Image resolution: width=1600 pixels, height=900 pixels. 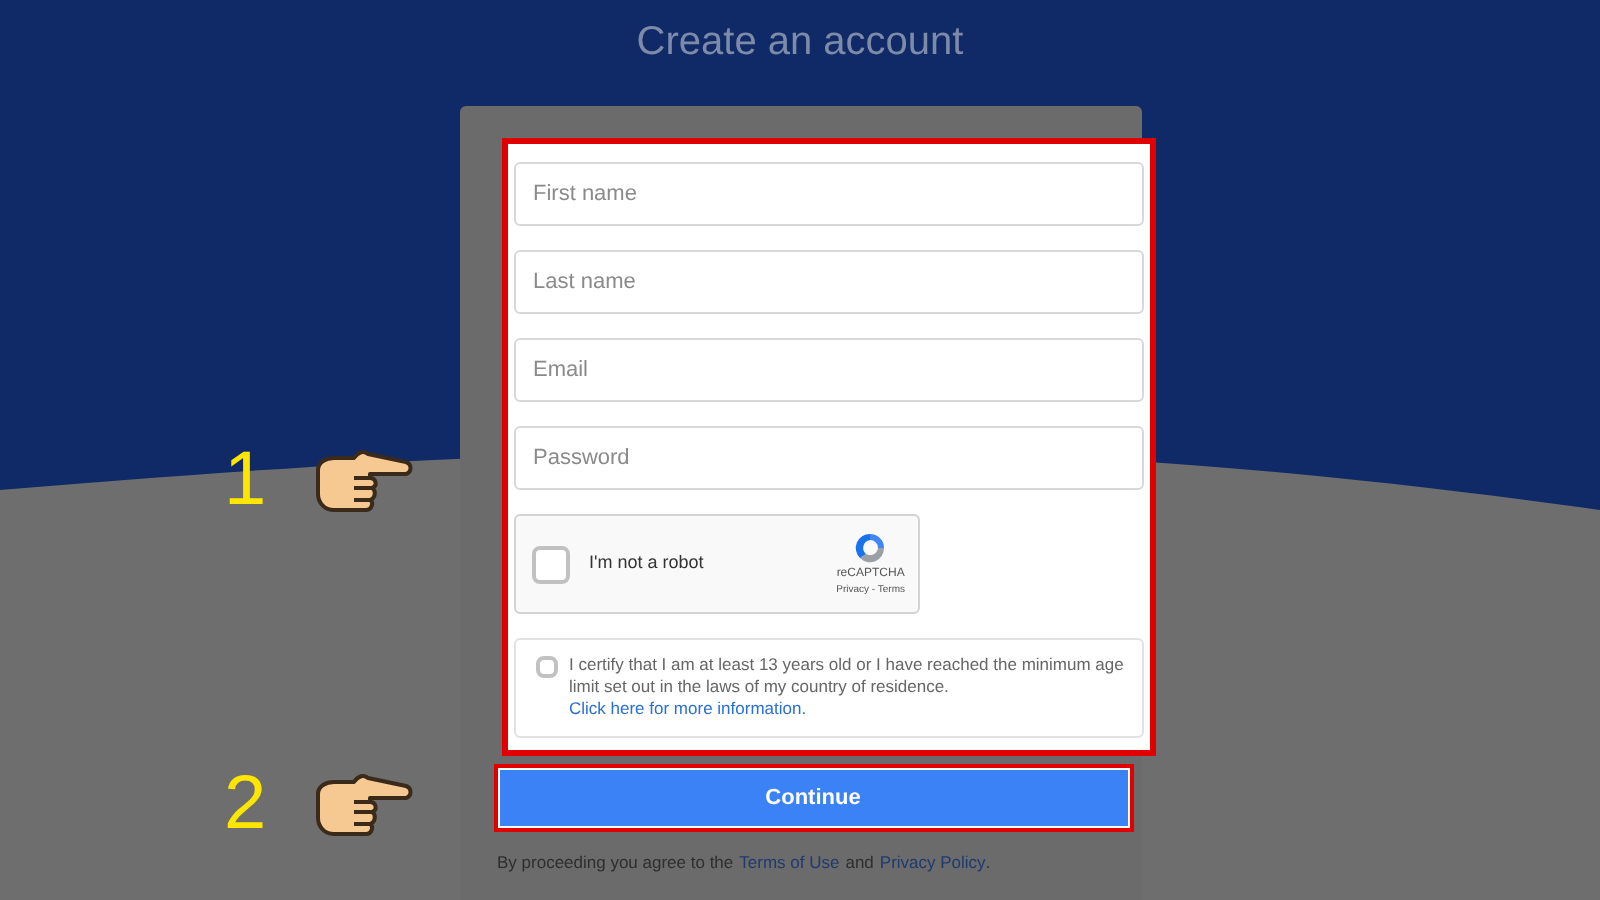 I want to click on terms-link: Terms of Use, so click(x=789, y=863).